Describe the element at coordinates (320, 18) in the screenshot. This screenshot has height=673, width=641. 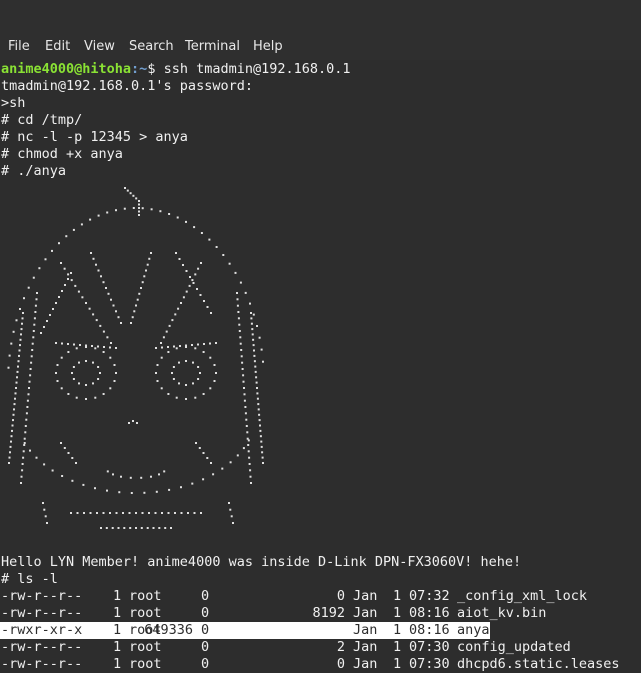
I see `title-bar` at that location.